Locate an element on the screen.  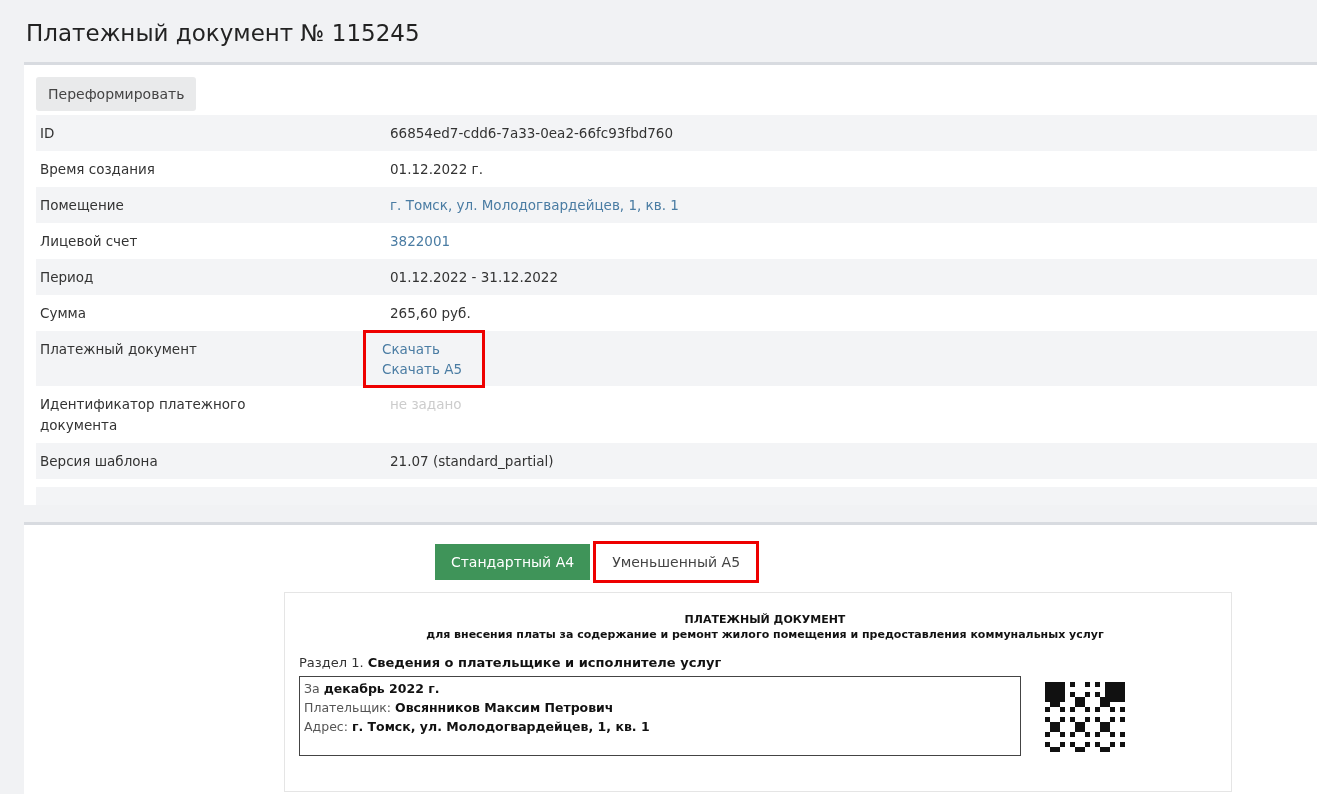
field-label: Версия шаблона is located at coordinates (99, 461).